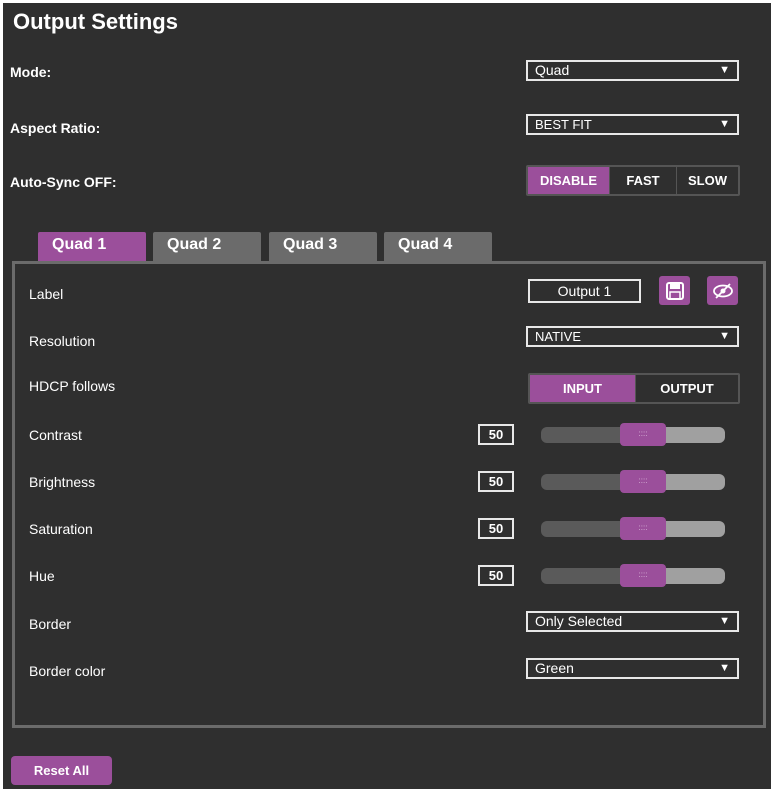  I want to click on hdcp-label: HDCP follows, so click(72, 386).